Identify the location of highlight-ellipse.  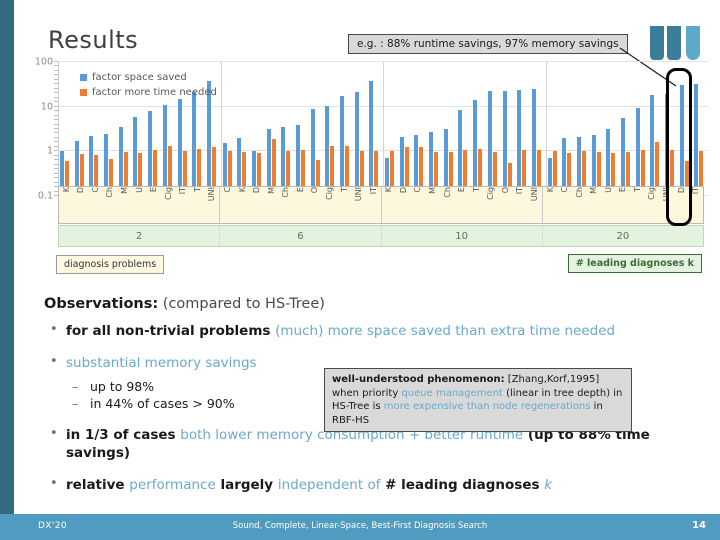
(679, 147).